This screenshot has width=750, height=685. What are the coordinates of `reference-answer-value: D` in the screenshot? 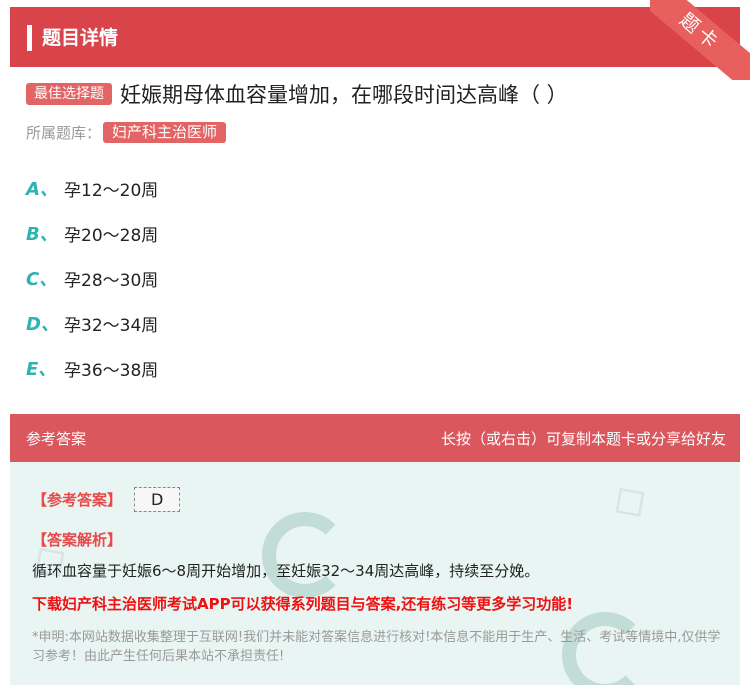 It's located at (157, 499).